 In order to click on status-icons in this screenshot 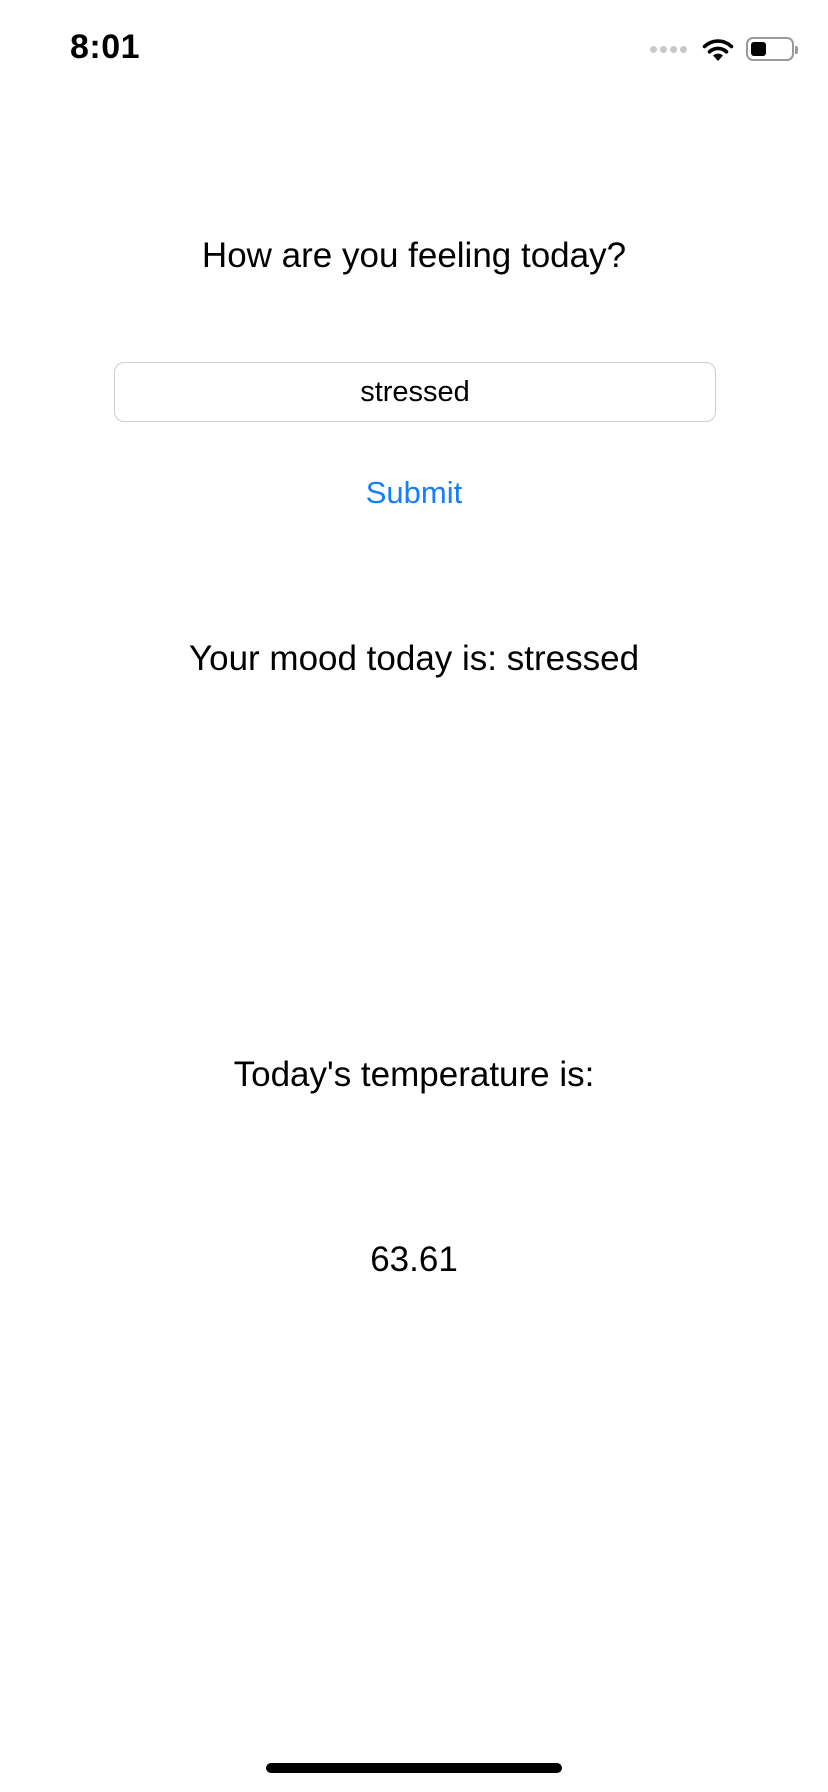, I will do `click(724, 49)`.